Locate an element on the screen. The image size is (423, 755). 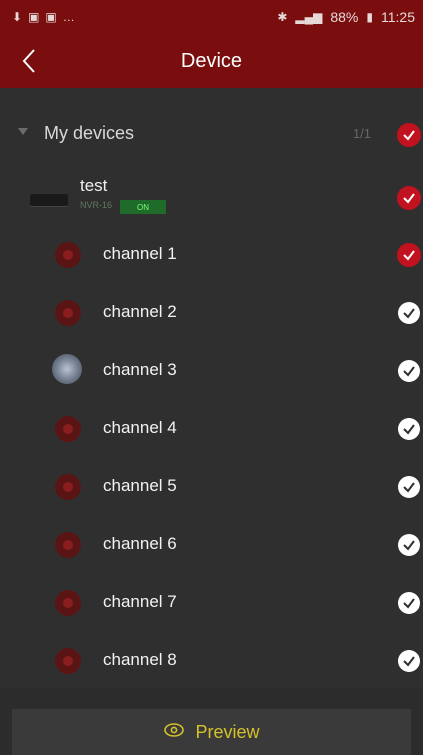
device-model: NVR-16 is located at coordinates (96, 205).